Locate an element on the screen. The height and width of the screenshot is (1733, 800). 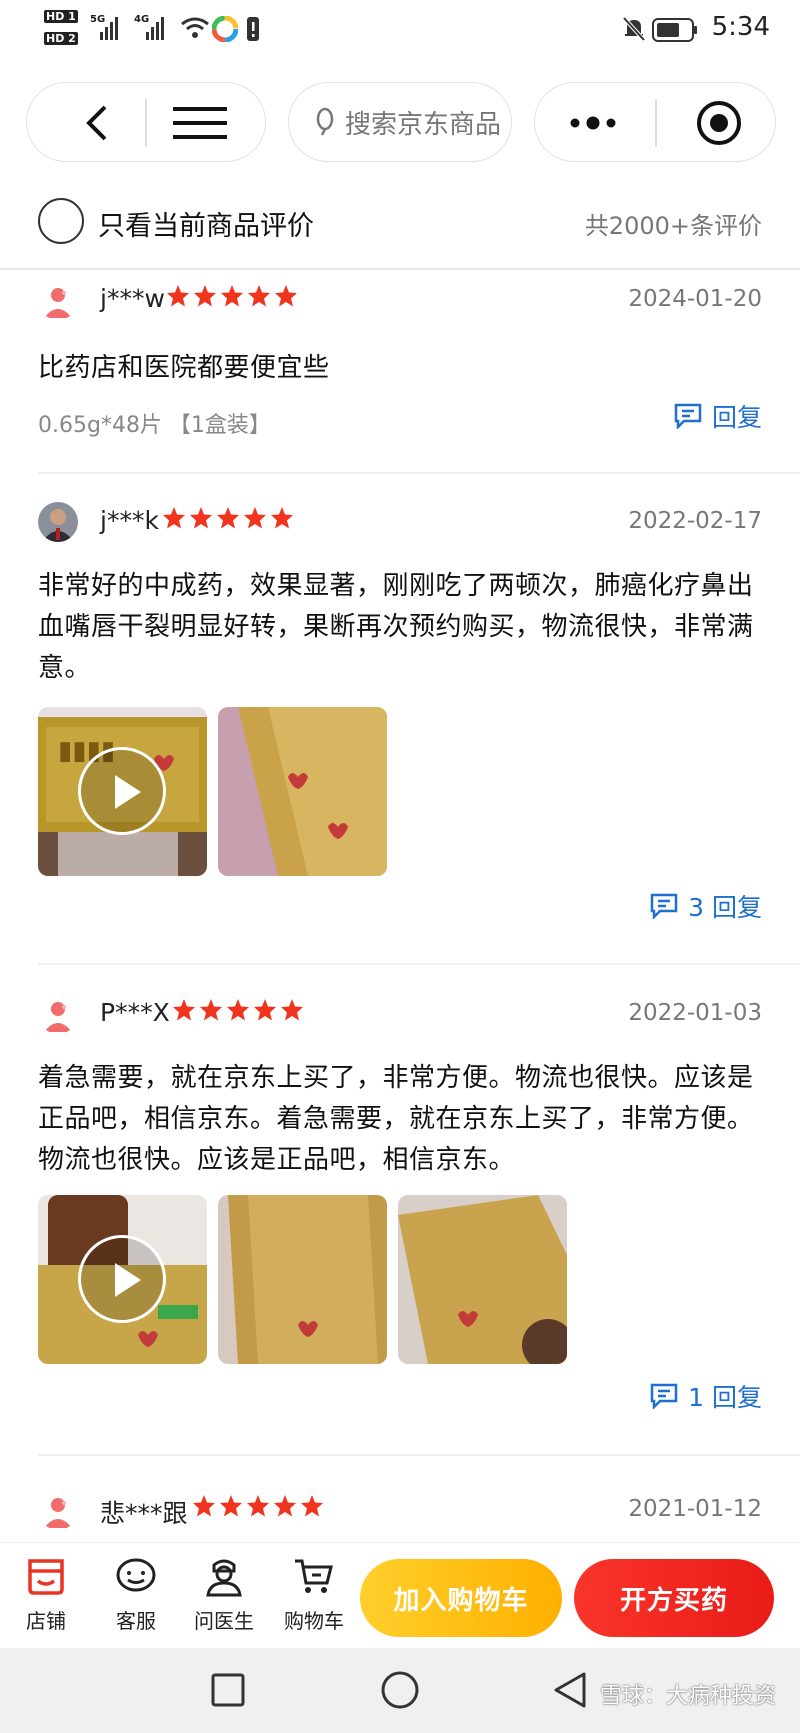
reply-button: 1 回复 is located at coordinates (706, 1396).